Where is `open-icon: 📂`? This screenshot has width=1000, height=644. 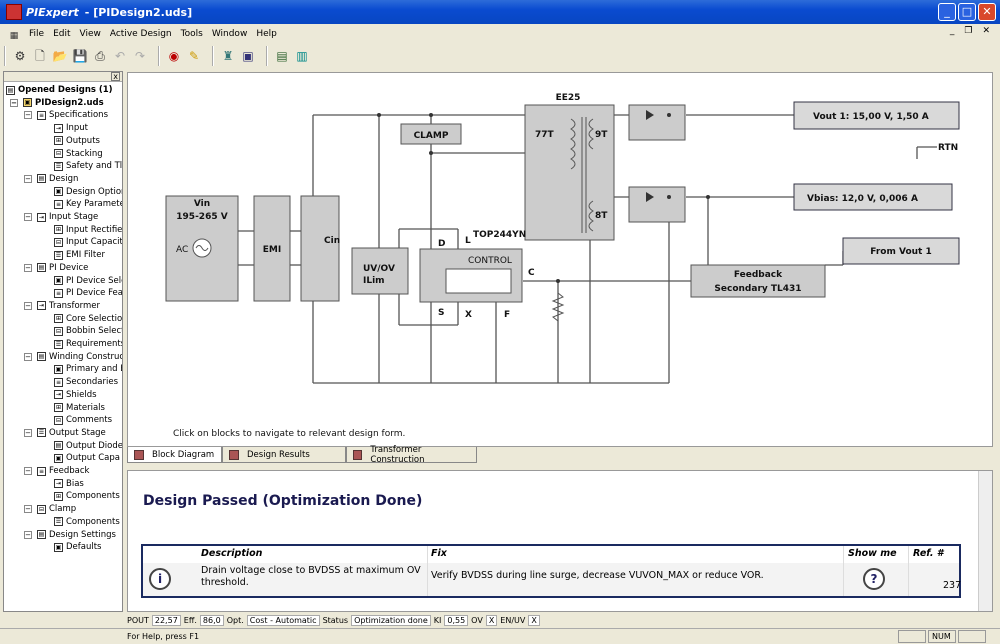 open-icon: 📂 is located at coordinates (60, 56).